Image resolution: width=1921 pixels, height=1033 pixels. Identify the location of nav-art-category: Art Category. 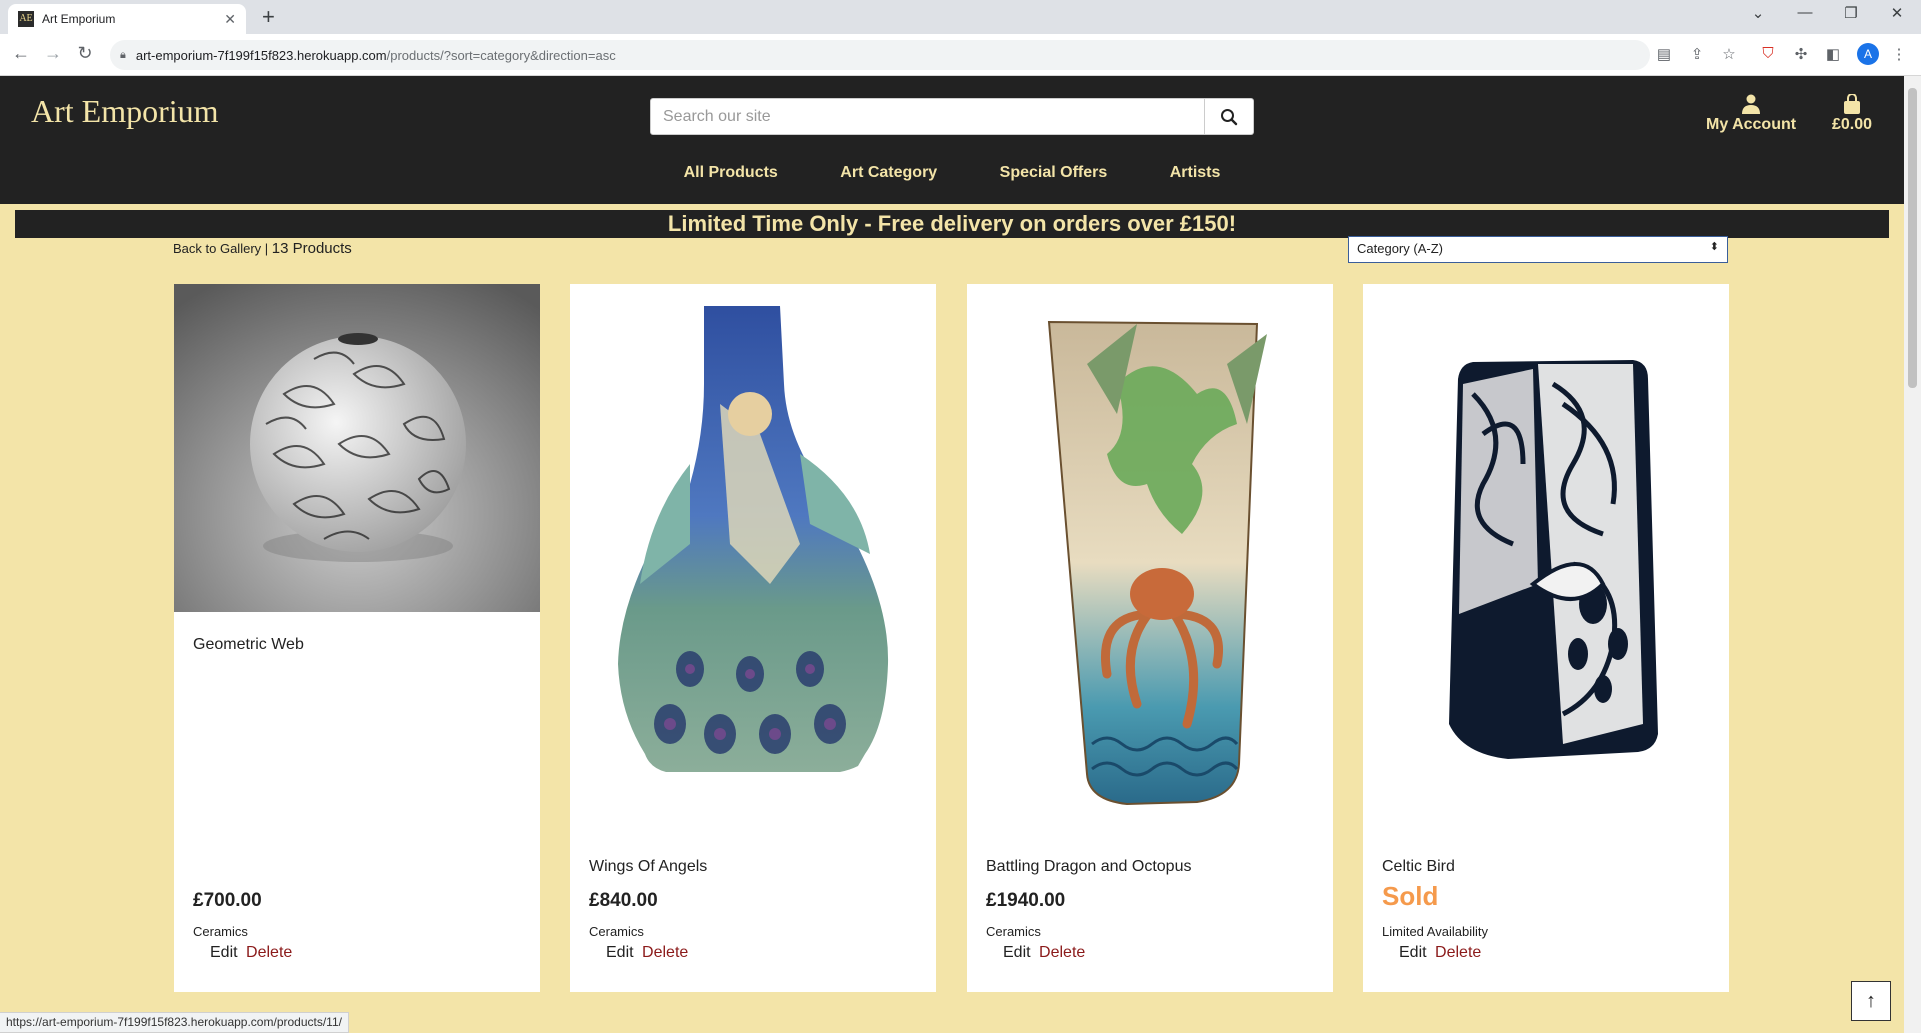
(888, 173).